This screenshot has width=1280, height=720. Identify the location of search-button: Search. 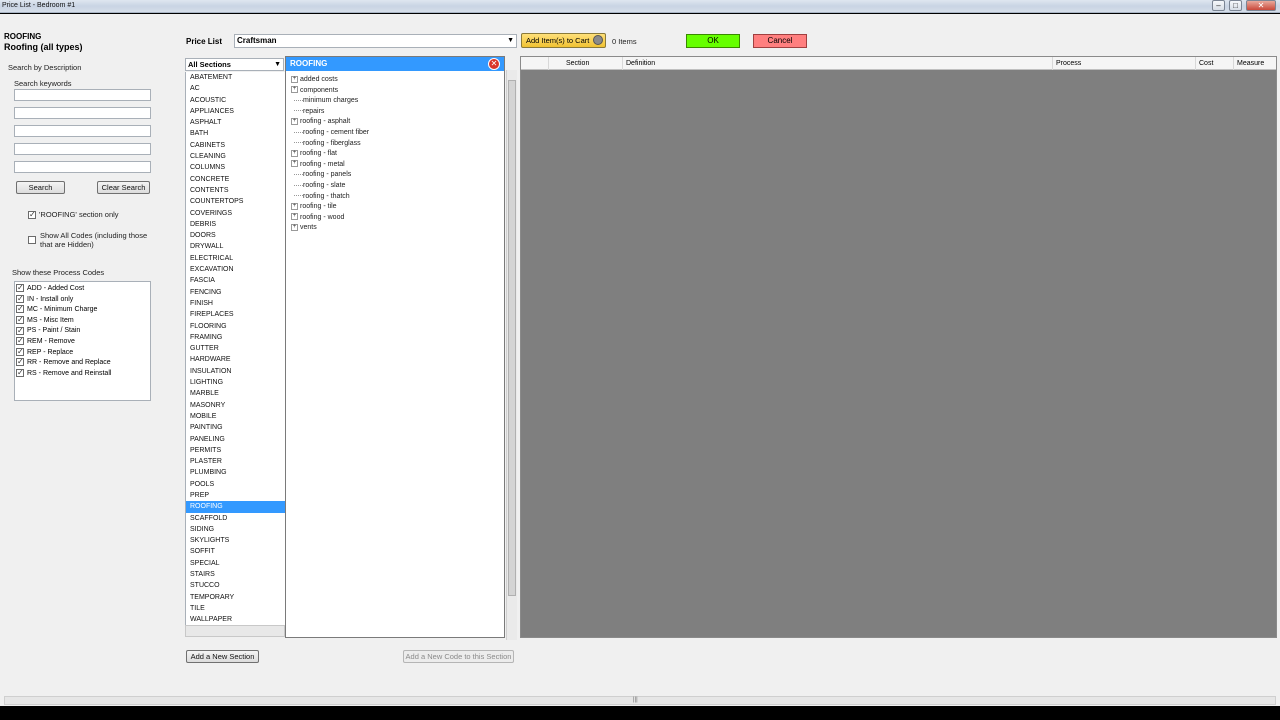
(40, 187).